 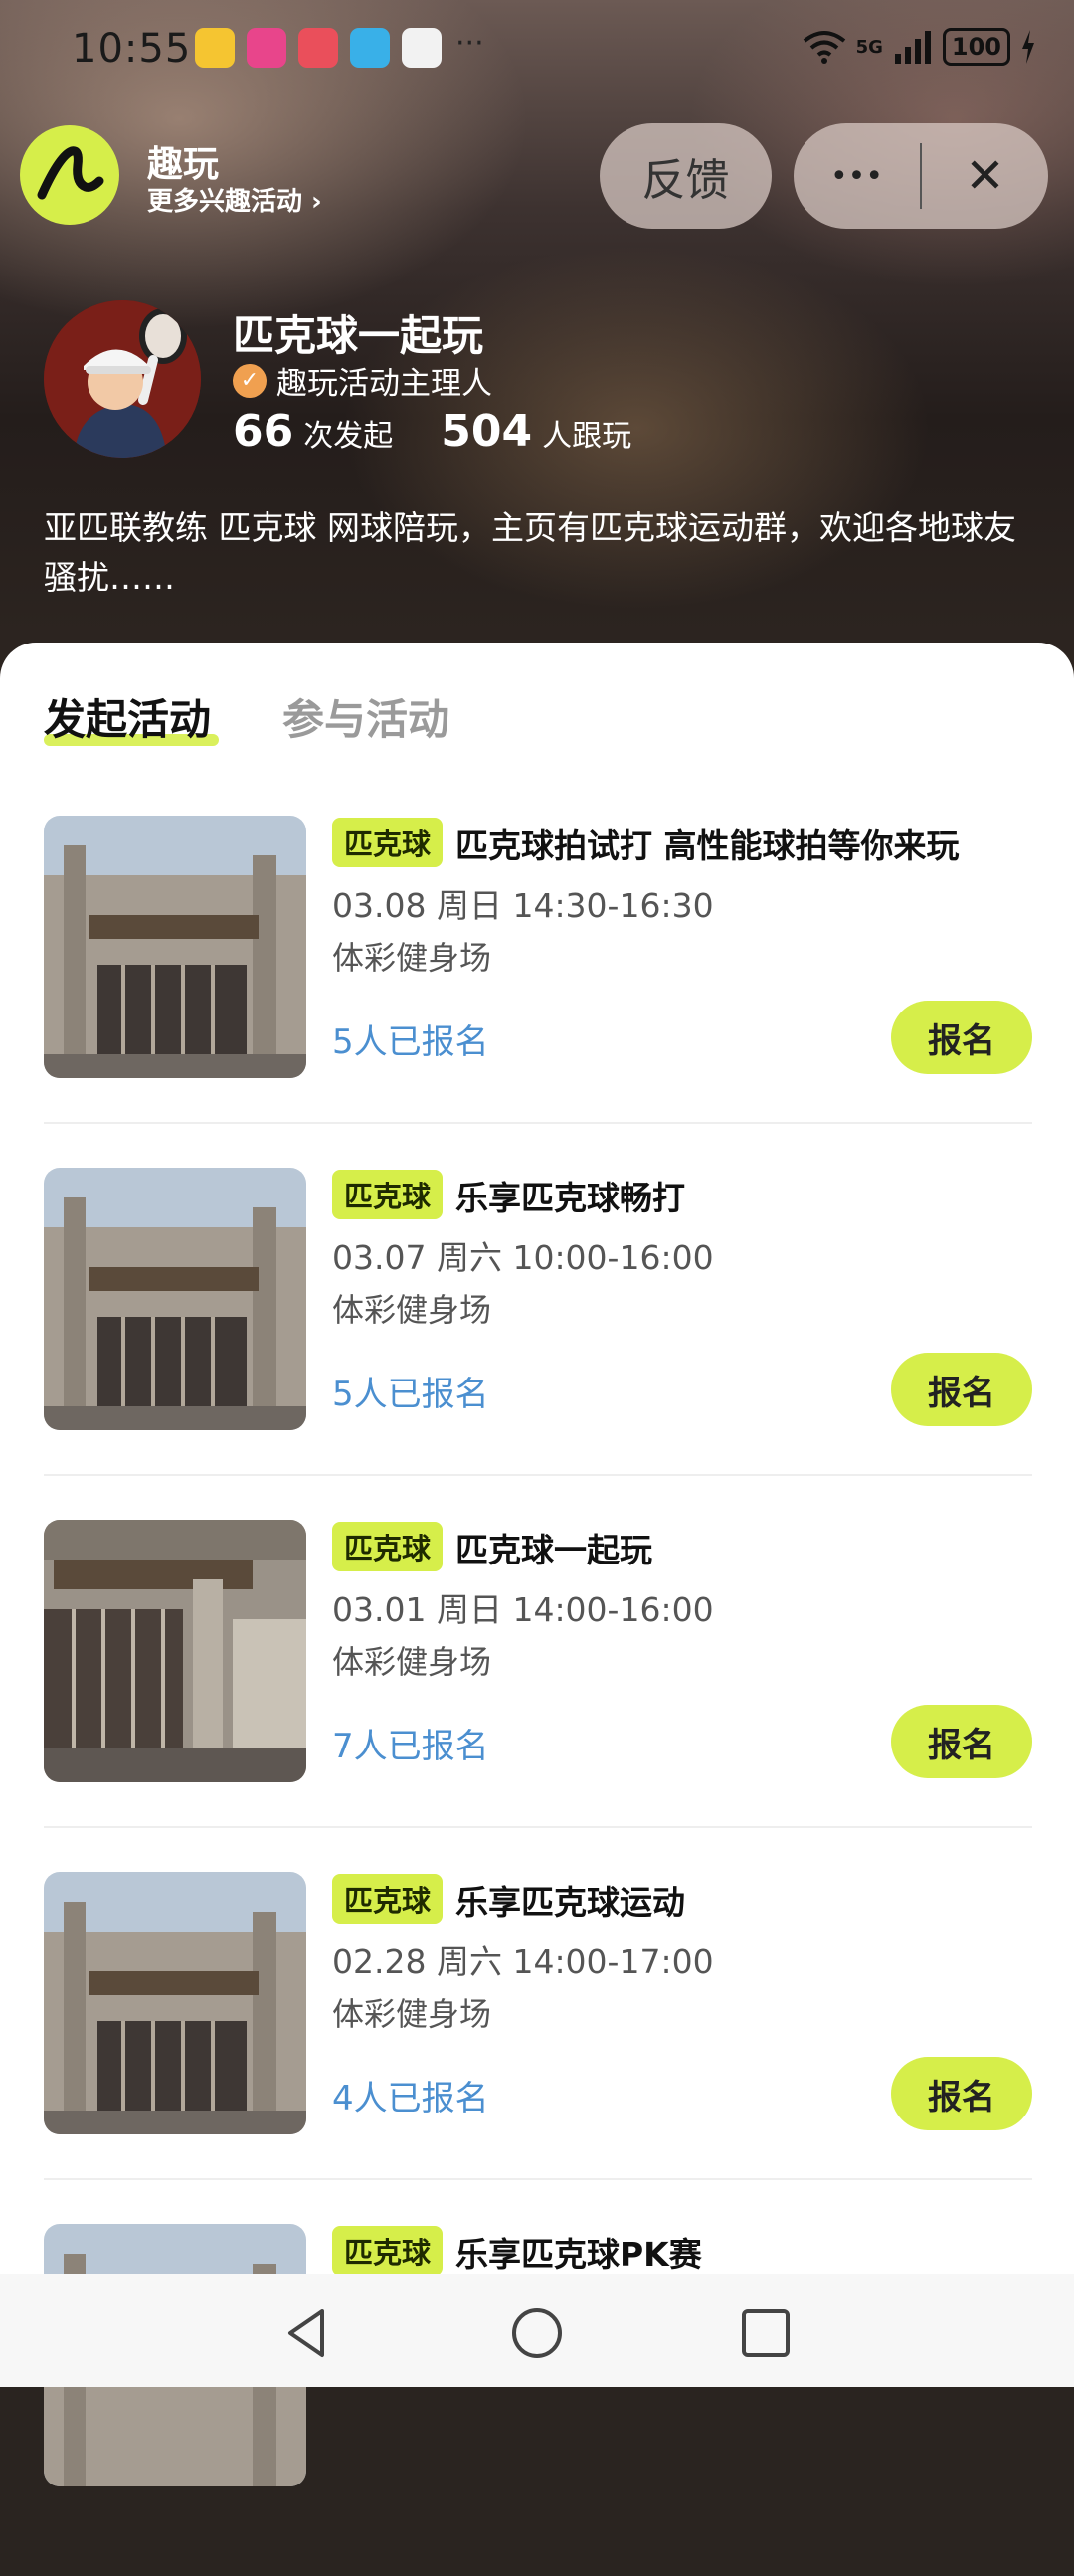 What do you see at coordinates (384, 384) in the screenshot?
I see `host-role-label: 趣玩活动主理人` at bounding box center [384, 384].